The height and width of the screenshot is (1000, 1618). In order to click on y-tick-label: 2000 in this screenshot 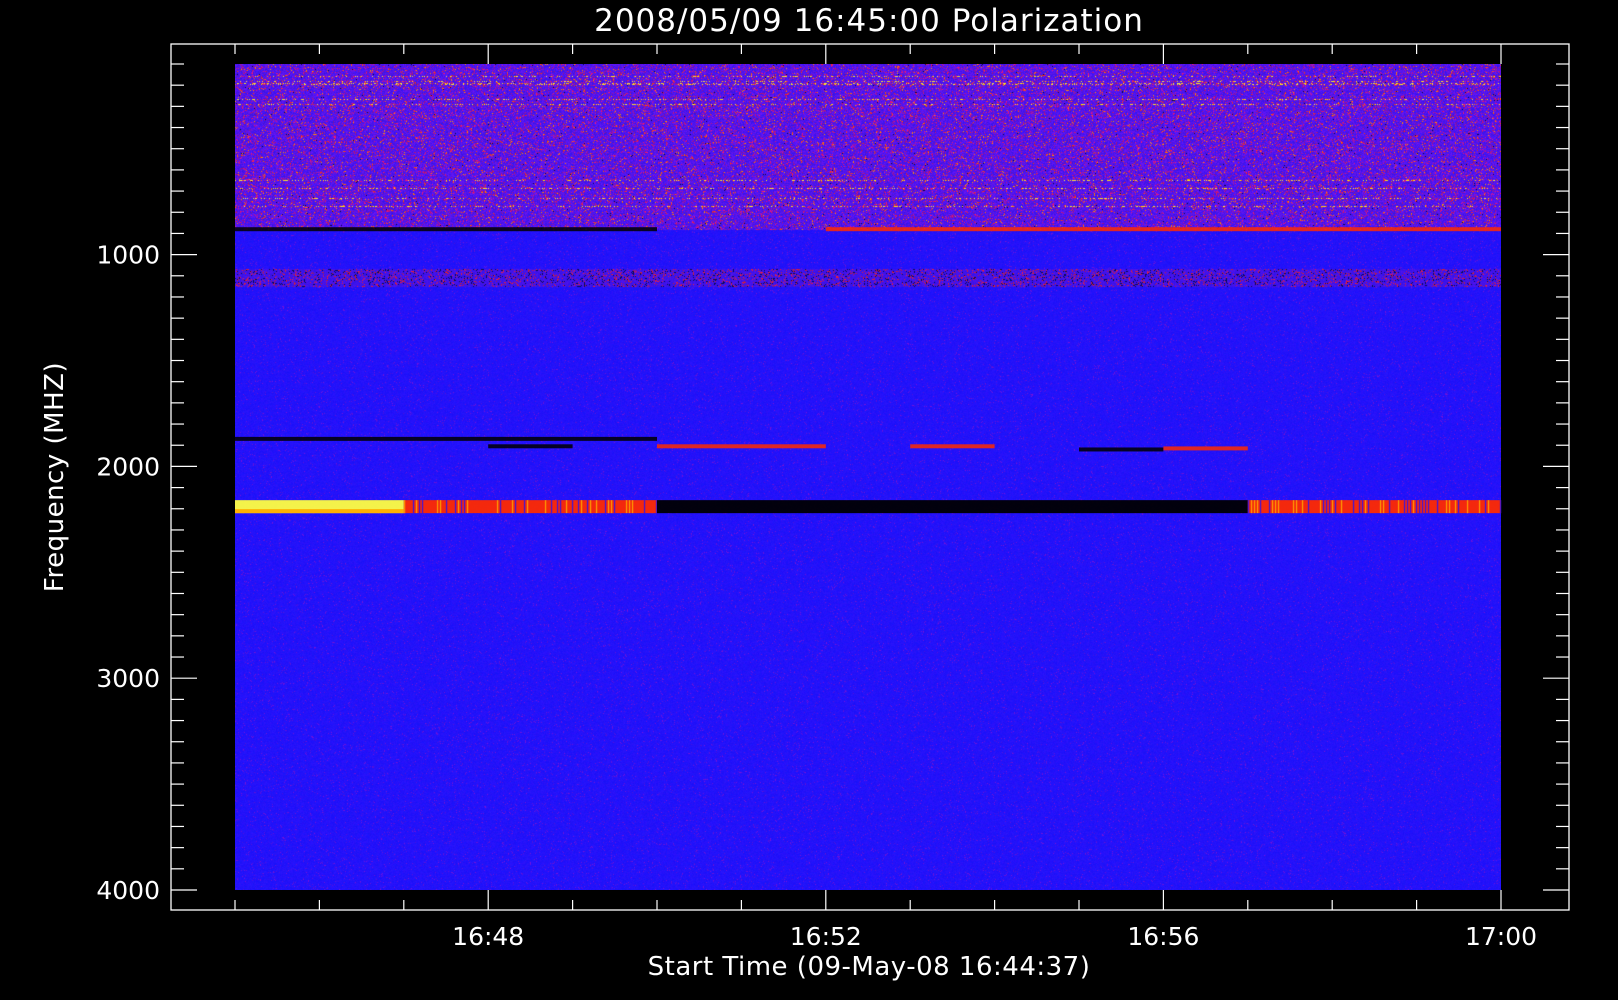, I will do `click(128, 466)`.